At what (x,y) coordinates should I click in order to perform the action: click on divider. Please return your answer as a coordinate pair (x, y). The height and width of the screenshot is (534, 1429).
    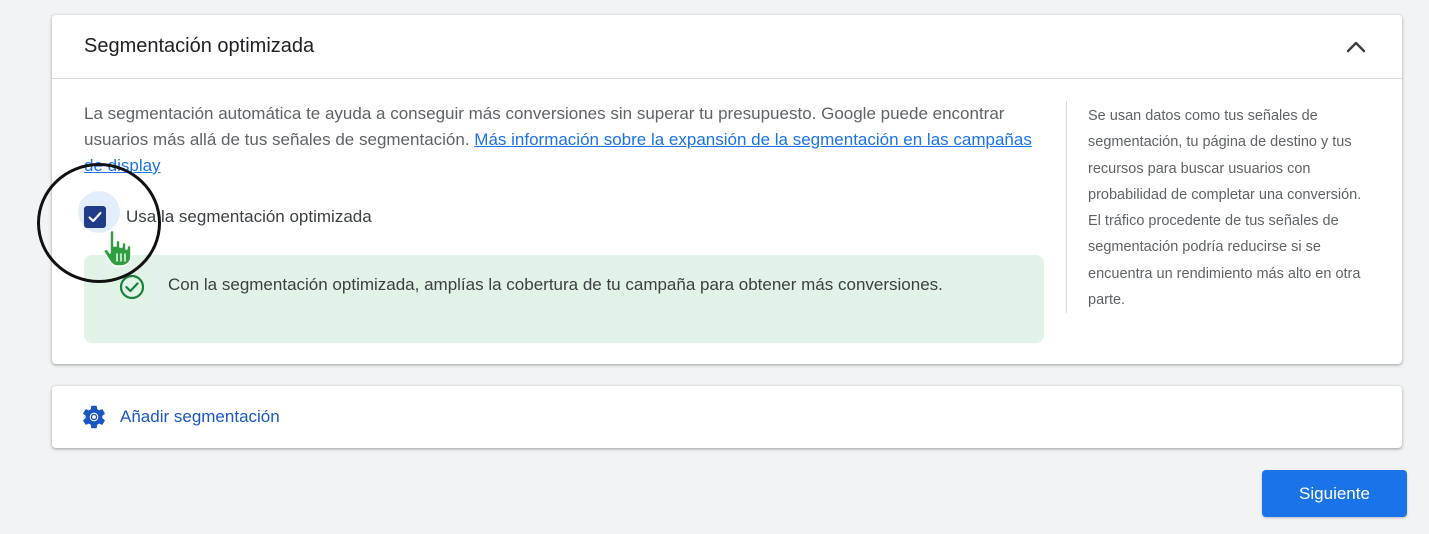
    Looking at the image, I should click on (1066, 207).